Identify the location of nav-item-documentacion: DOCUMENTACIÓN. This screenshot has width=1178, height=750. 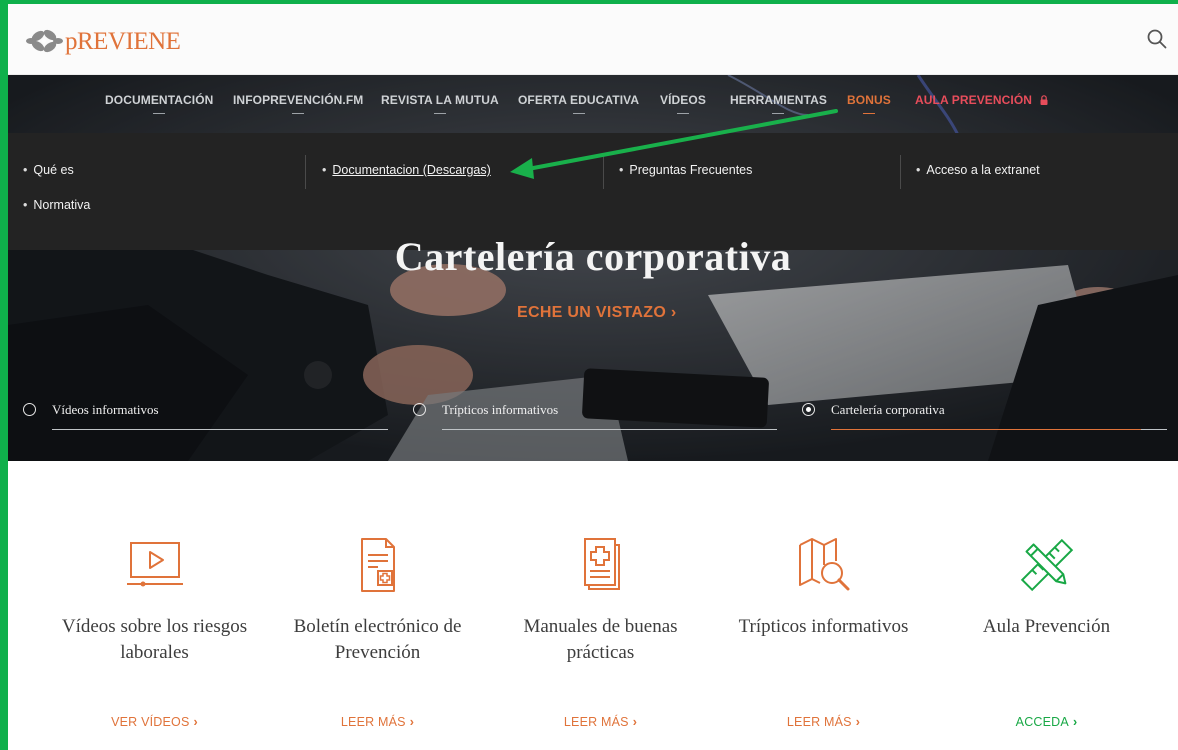
(159, 103).